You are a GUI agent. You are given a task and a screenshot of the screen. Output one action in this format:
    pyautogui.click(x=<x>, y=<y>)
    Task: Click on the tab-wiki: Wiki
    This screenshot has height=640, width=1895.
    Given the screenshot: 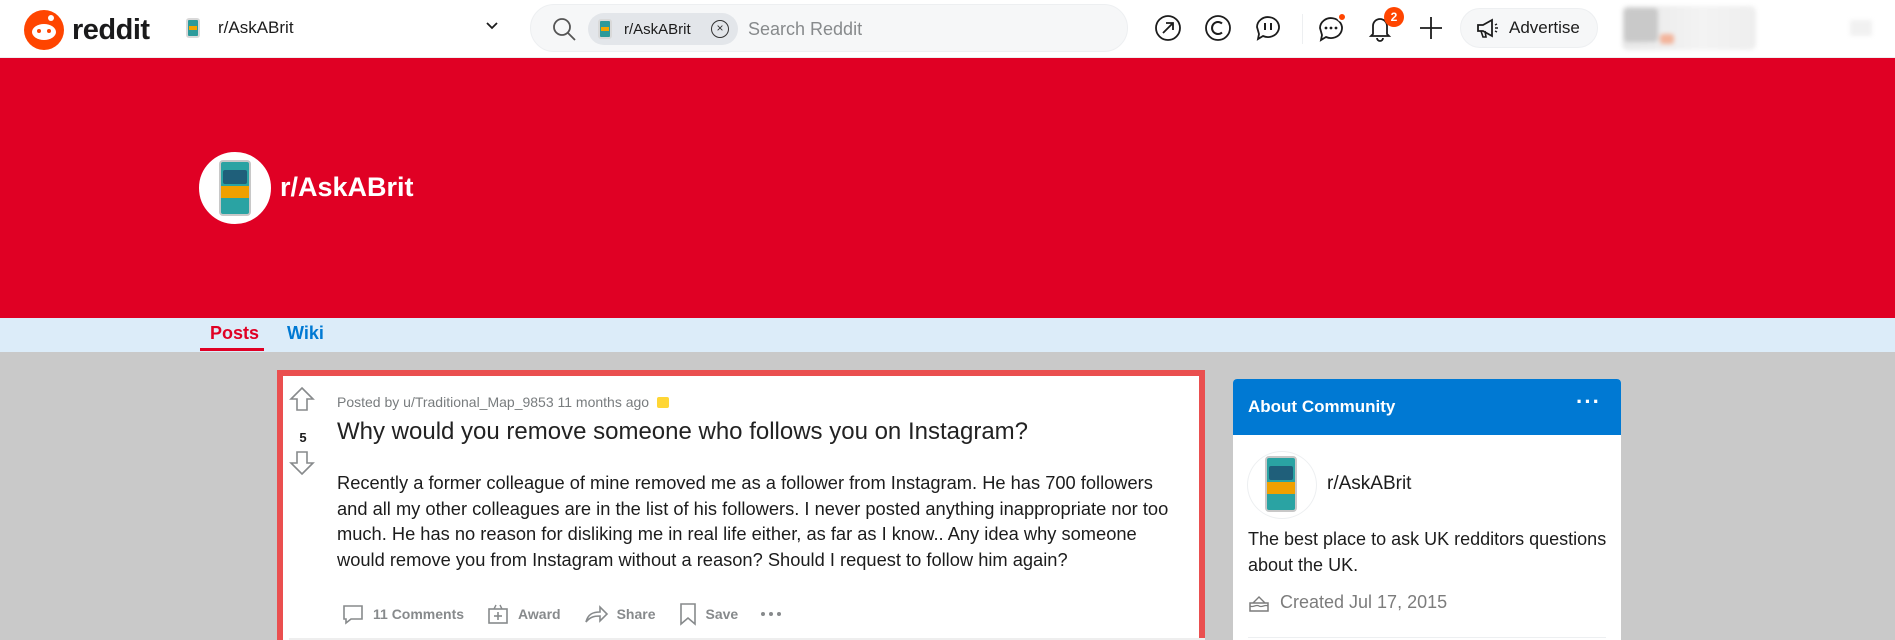 What is the action you would take?
    pyautogui.click(x=305, y=333)
    